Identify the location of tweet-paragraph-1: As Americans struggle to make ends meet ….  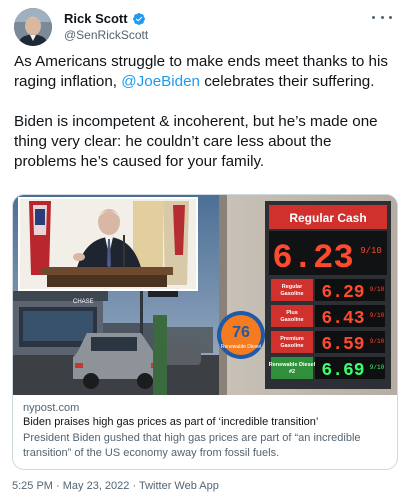
(206, 72).